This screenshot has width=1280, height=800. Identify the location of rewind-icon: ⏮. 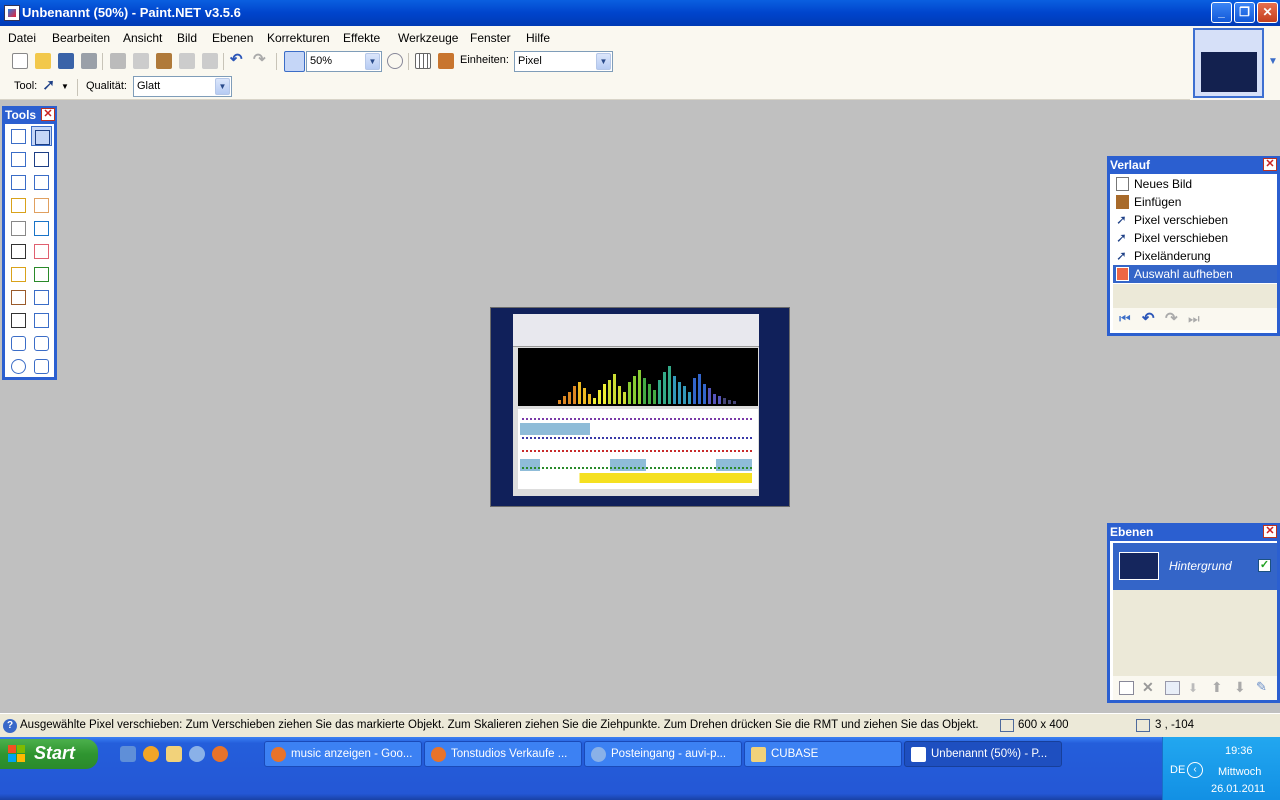
(1126, 319).